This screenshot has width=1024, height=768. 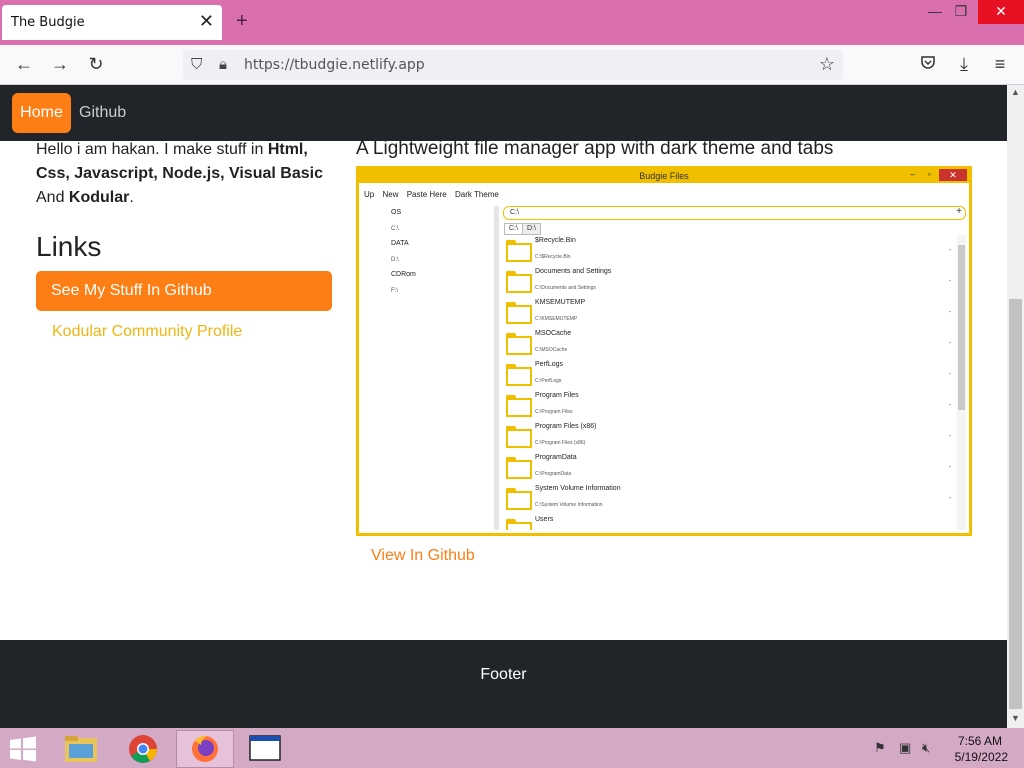 What do you see at coordinates (423, 556) in the screenshot?
I see `view-in-github-link: View In Github` at bounding box center [423, 556].